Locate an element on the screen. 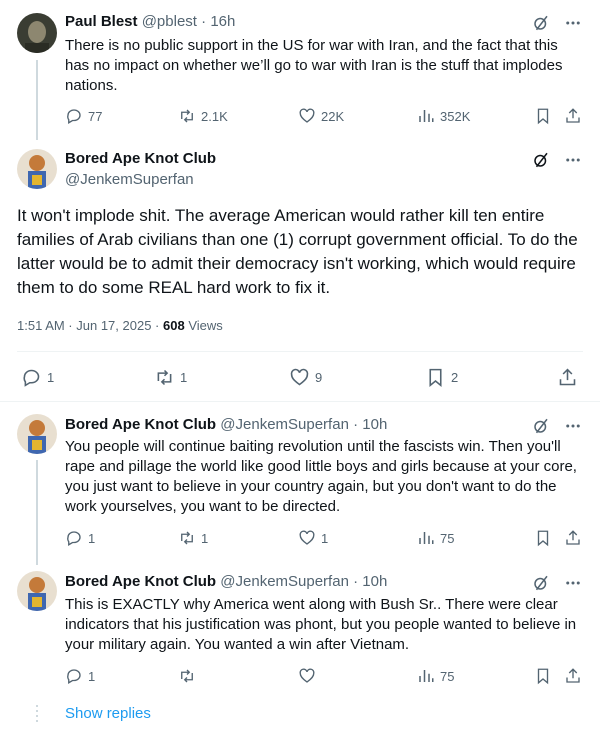 The image size is (600, 733). post-meta: 1:51 AM · Jun 17, 2025 · 608 Views is located at coordinates (120, 325).